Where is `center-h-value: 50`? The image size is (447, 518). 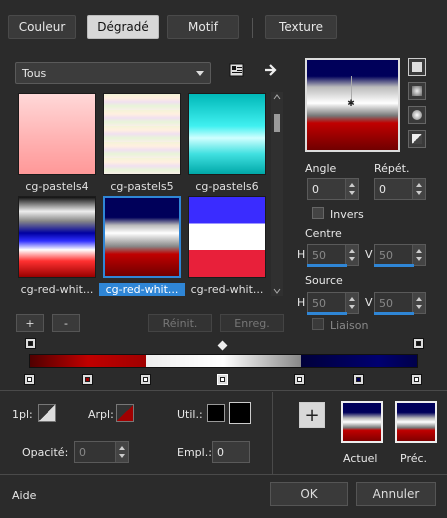
center-h-value: 50 is located at coordinates (319, 255).